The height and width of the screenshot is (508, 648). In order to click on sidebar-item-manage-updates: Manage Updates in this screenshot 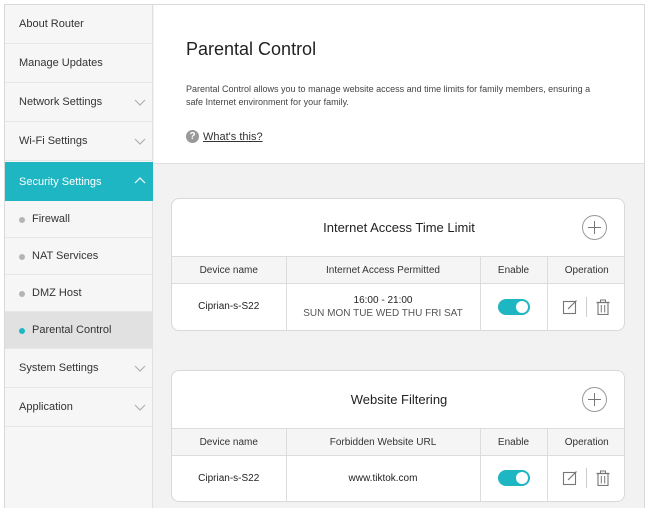, I will do `click(79, 63)`.